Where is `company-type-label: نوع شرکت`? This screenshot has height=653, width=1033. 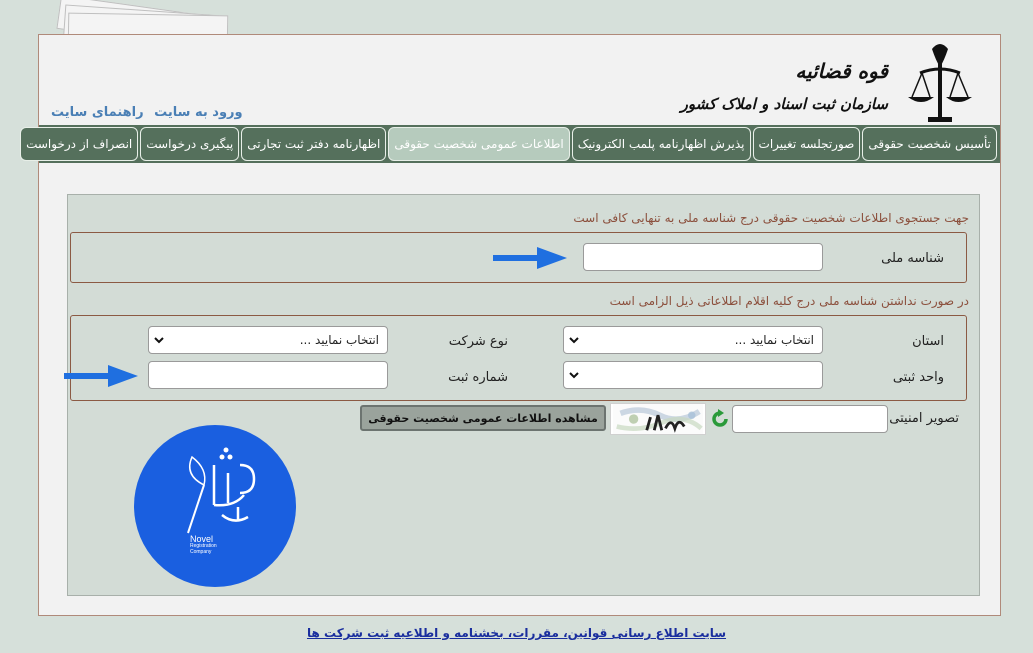 company-type-label: نوع شرکت is located at coordinates (478, 341).